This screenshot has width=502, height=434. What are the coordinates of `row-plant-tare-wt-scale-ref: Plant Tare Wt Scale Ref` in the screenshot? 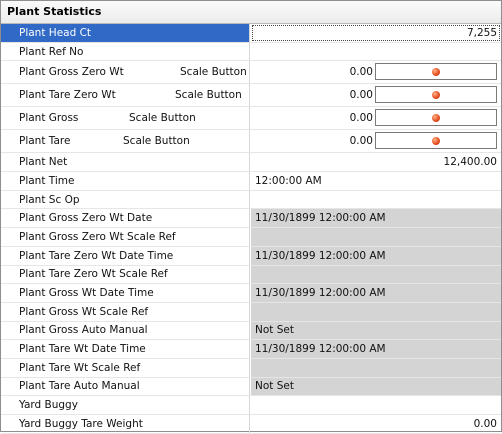 It's located at (251, 368).